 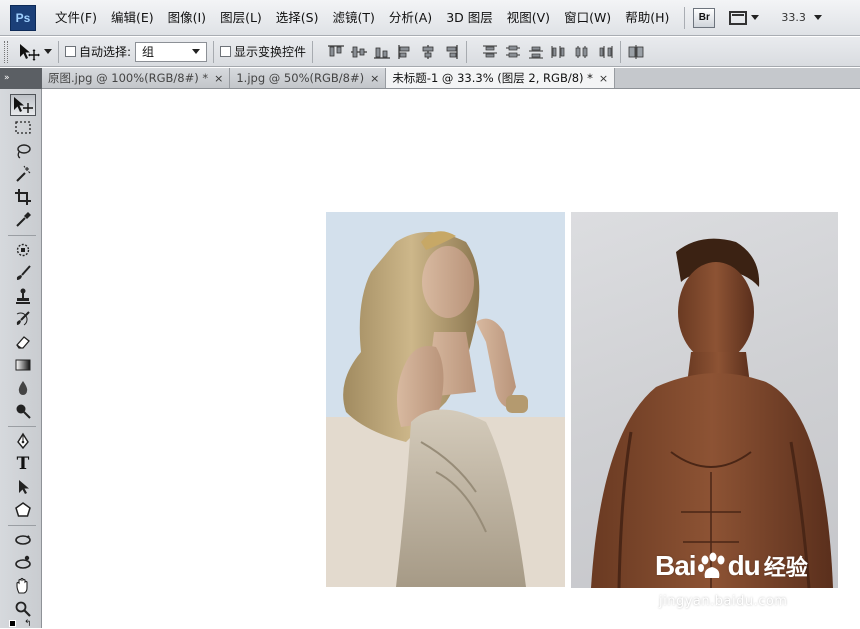 I want to click on crop-icon, so click(x=23, y=197).